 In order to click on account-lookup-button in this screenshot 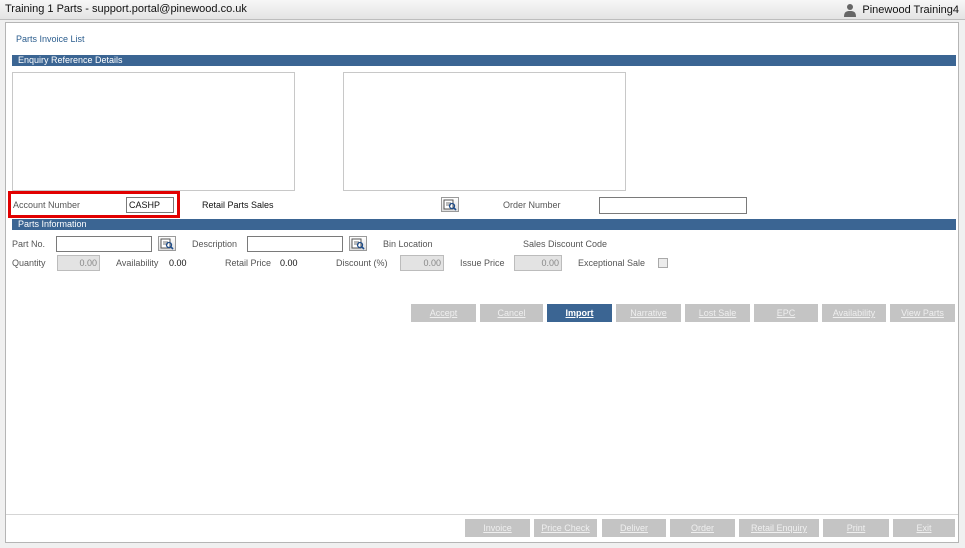, I will do `click(450, 204)`.